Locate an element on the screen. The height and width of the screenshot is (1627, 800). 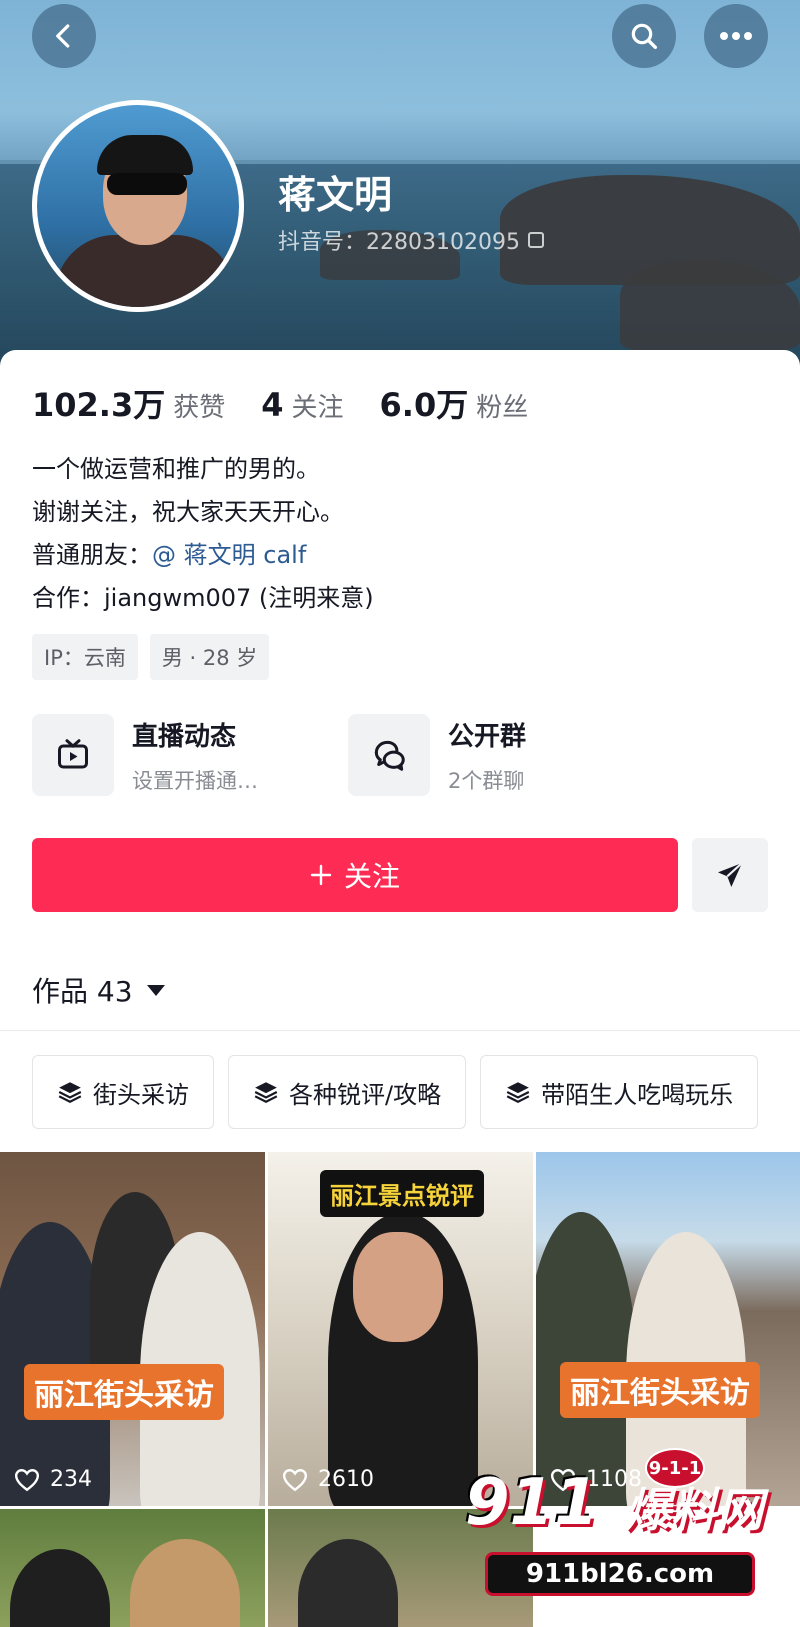
live-feature-title: 直播动态 is located at coordinates (184, 736).